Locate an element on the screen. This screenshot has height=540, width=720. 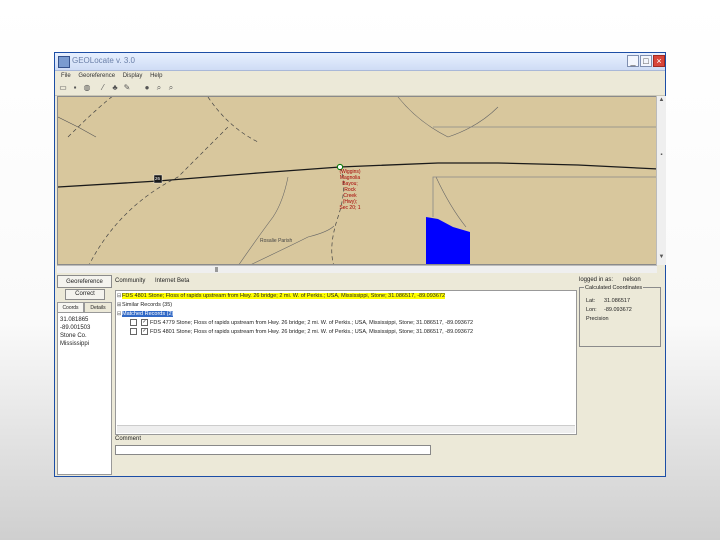
map-vertical-scrollbar: ▲ ▪ ▼ is located at coordinates (661, 180).